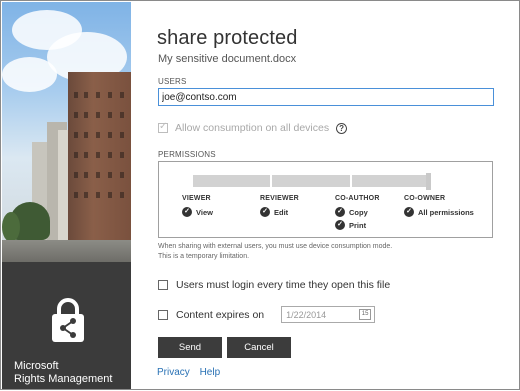 This screenshot has width=520, height=391. Describe the element at coordinates (163, 127) in the screenshot. I see `allow-devices-checkbox` at that location.